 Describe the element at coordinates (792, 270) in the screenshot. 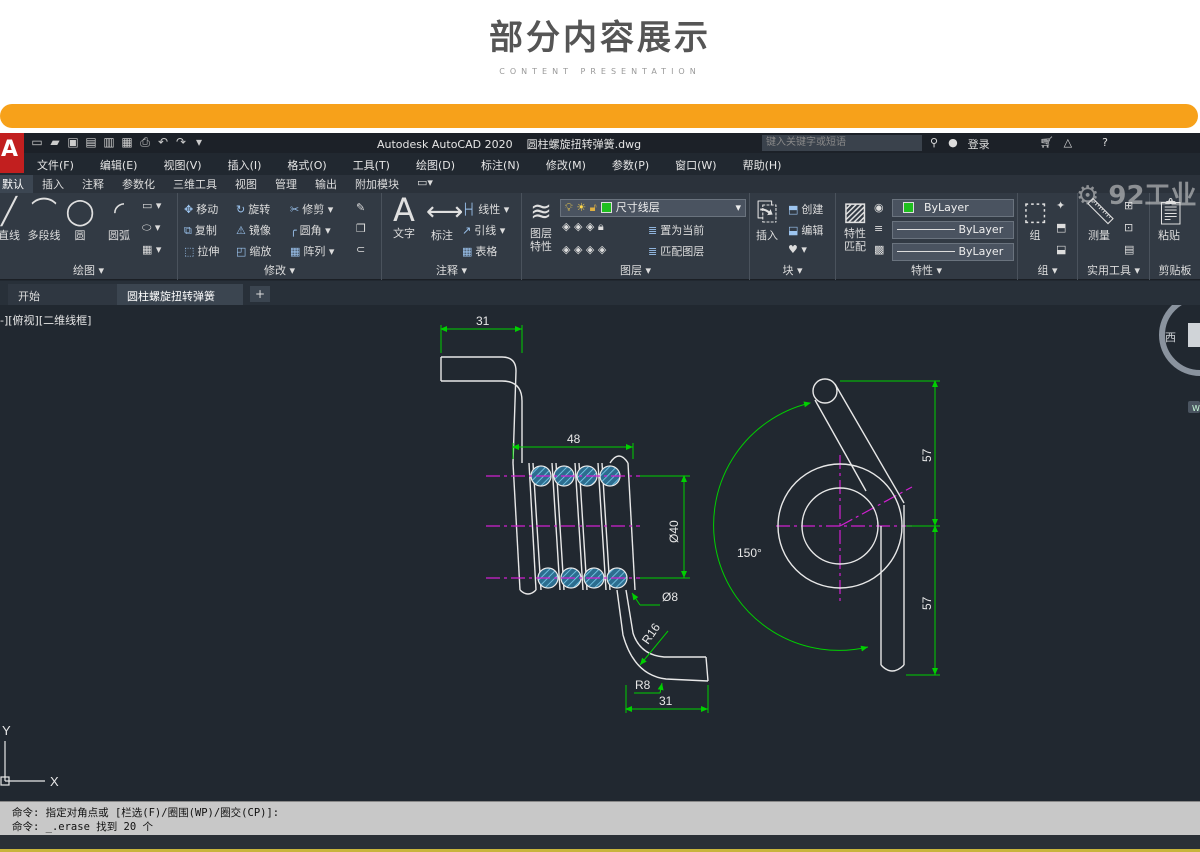

I see `block-panel-label: 块 ▾` at that location.